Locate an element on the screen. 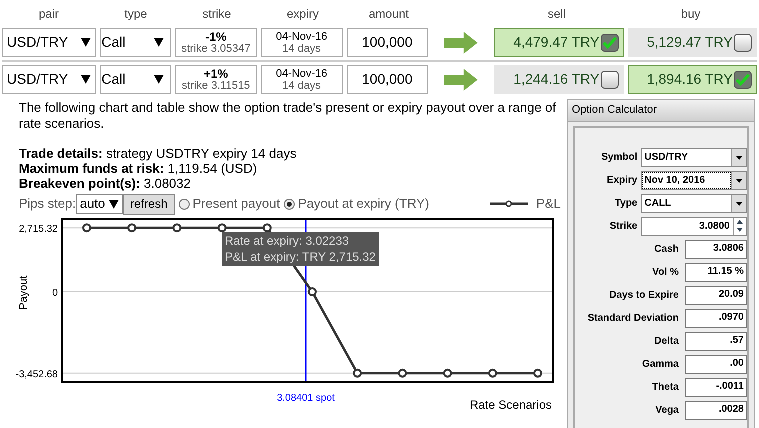 The height and width of the screenshot is (428, 759). select-field: CALL is located at coordinates (693, 203).